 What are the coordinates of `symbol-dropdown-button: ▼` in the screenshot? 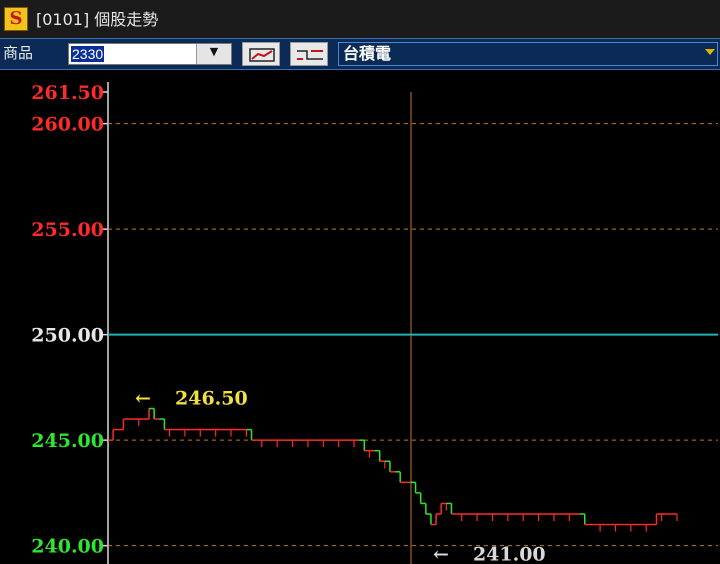 It's located at (213, 54).